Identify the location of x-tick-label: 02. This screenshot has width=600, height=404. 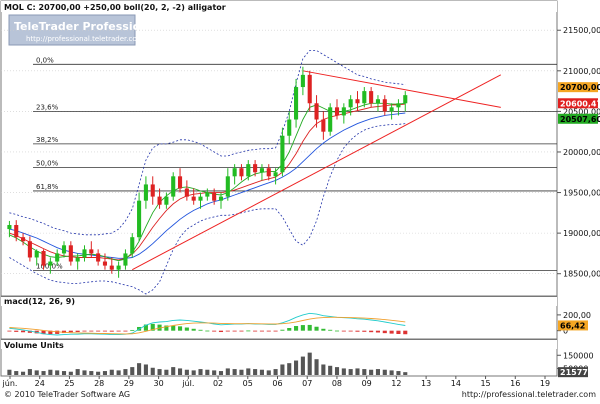
(218, 383).